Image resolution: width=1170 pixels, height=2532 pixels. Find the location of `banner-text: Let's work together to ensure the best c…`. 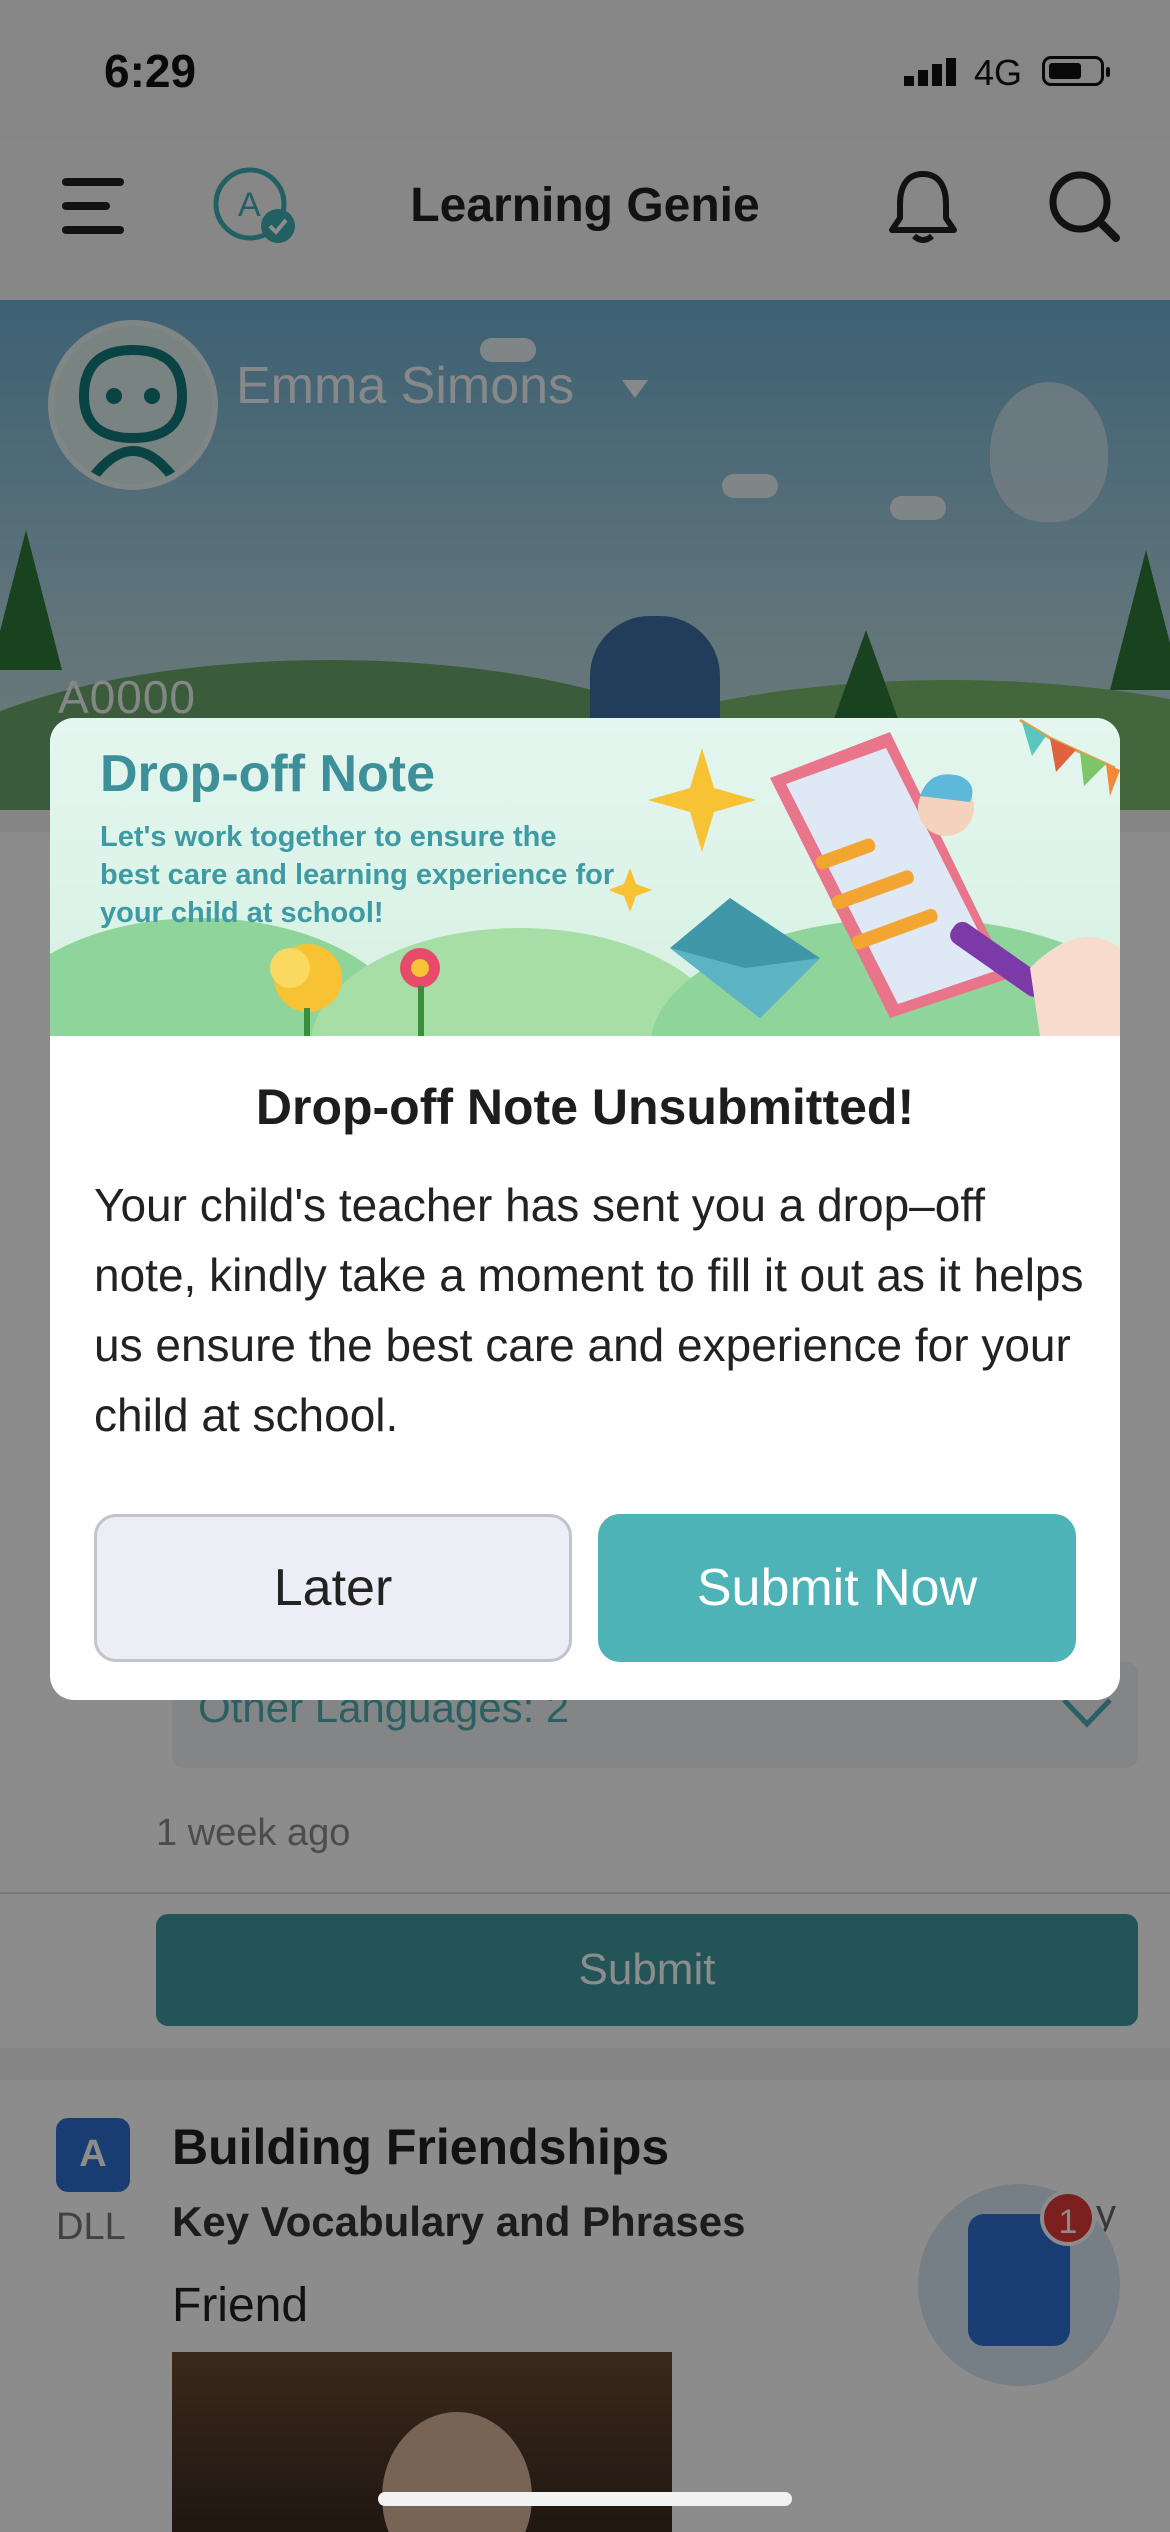

banner-text: Let's work together to ensure the best c… is located at coordinates (357, 875).